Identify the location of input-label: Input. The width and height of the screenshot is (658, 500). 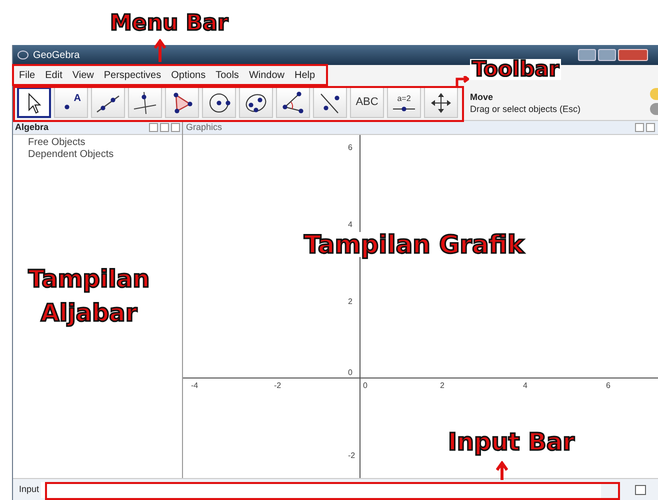
(29, 489).